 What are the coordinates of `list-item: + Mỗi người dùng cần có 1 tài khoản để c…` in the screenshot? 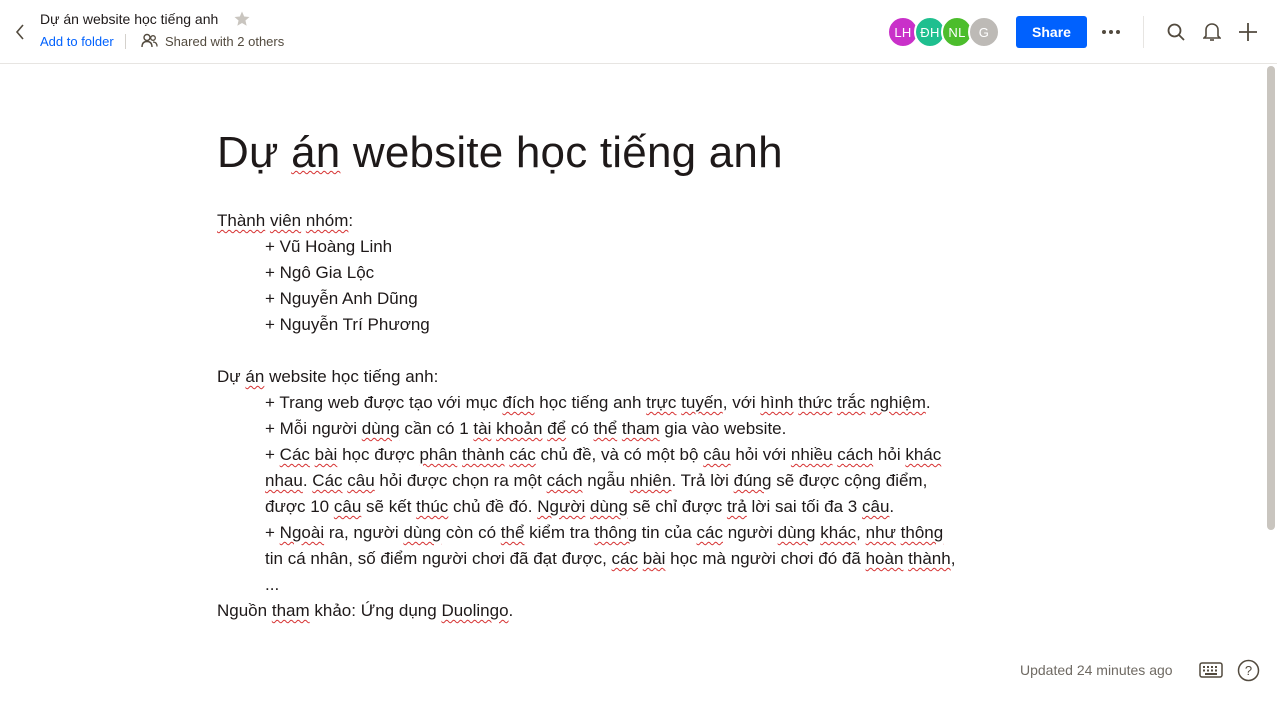 It's located at (525, 429).